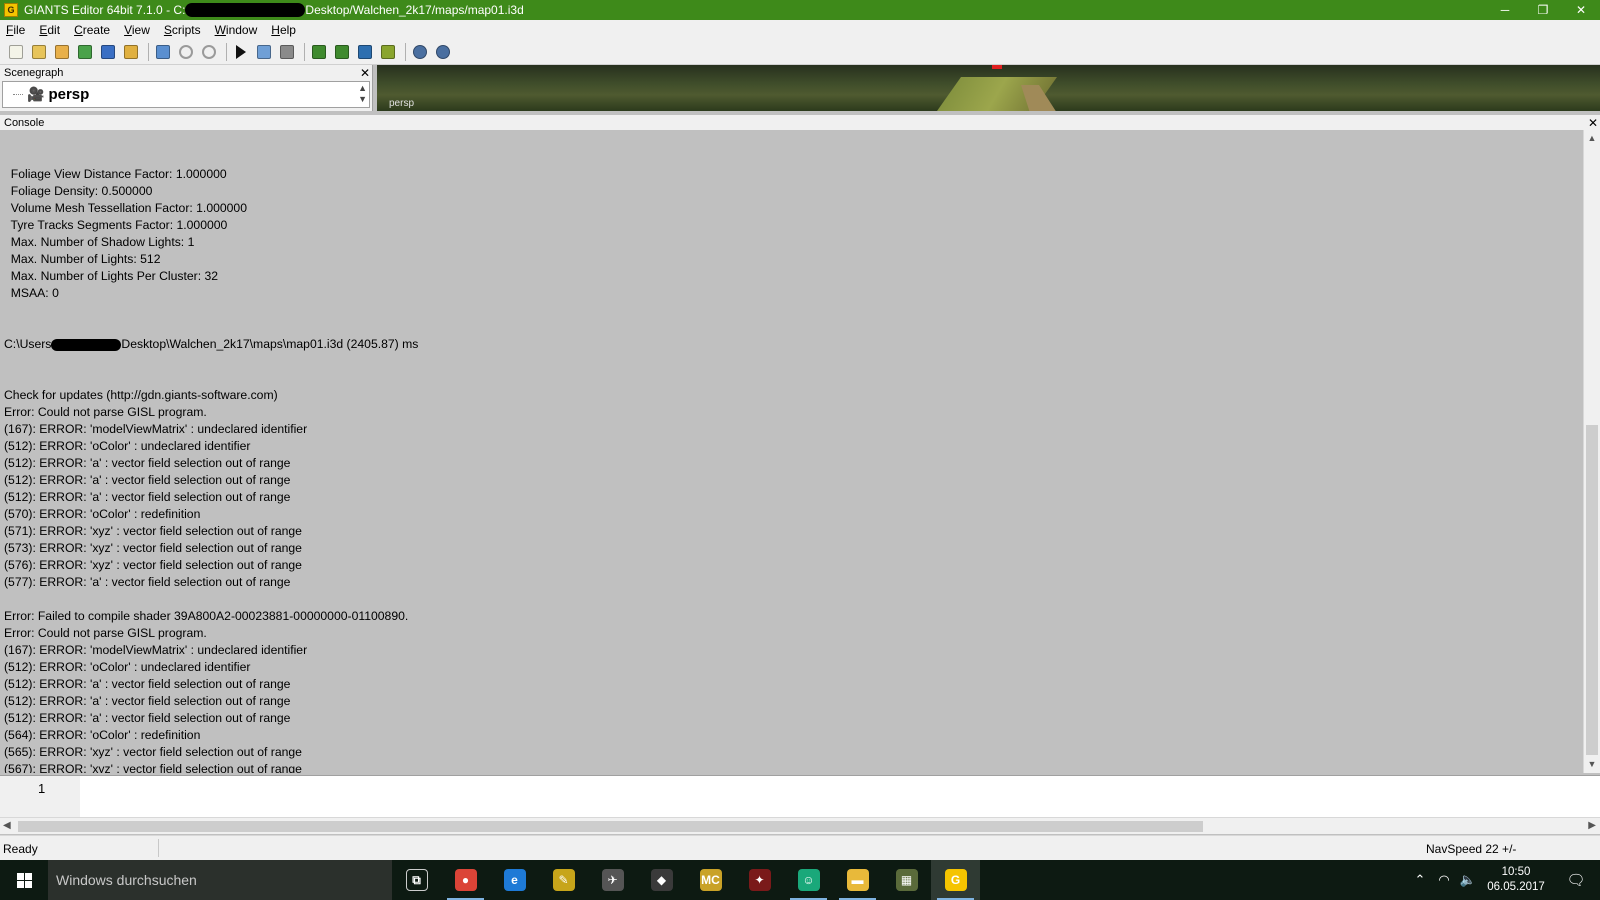 This screenshot has height=900, width=1600. What do you see at coordinates (1592, 138) in the screenshot?
I see `scroll-up-icon: ▲` at bounding box center [1592, 138].